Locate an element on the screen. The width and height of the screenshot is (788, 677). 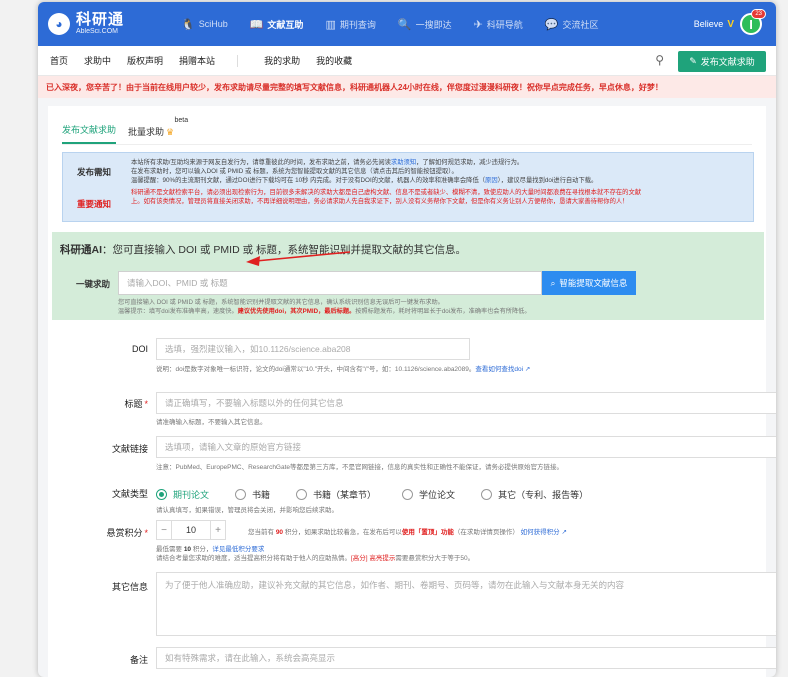
site-logo: ◕ 科研通 AbleSci.COM is located at coordinates (109, 23).